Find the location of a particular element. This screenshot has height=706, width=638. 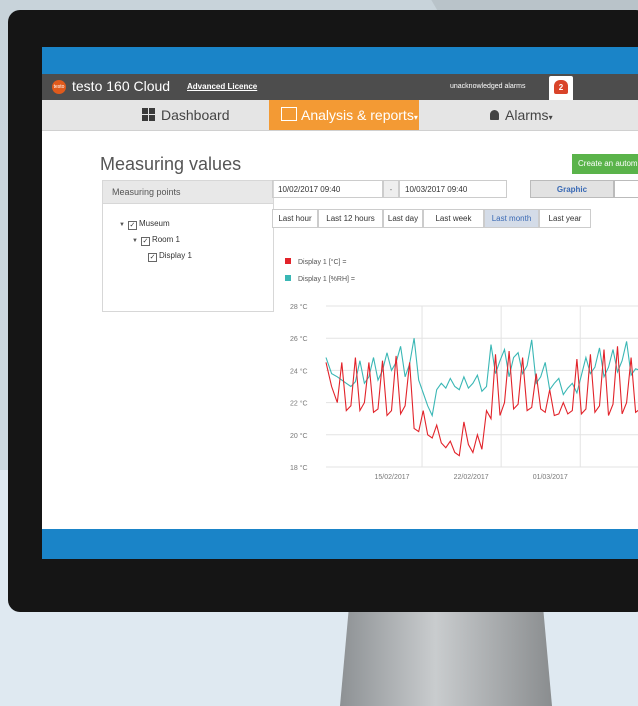

x-tick-label: 15/02/2017 is located at coordinates (392, 477).